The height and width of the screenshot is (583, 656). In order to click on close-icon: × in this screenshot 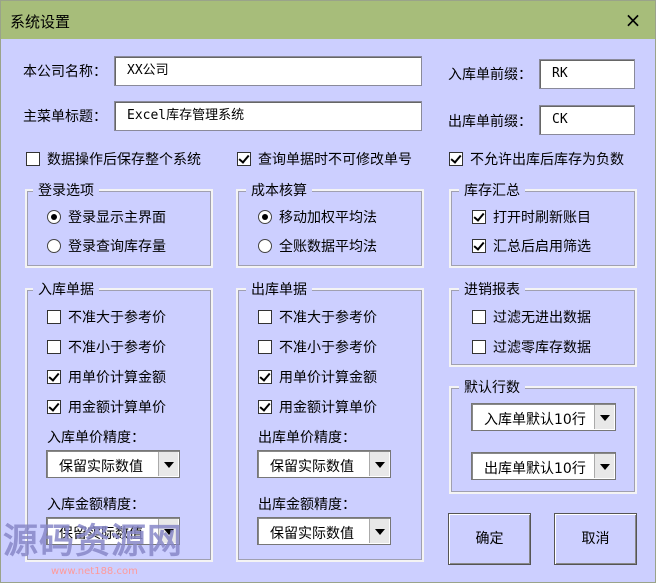, I will do `click(633, 20)`.